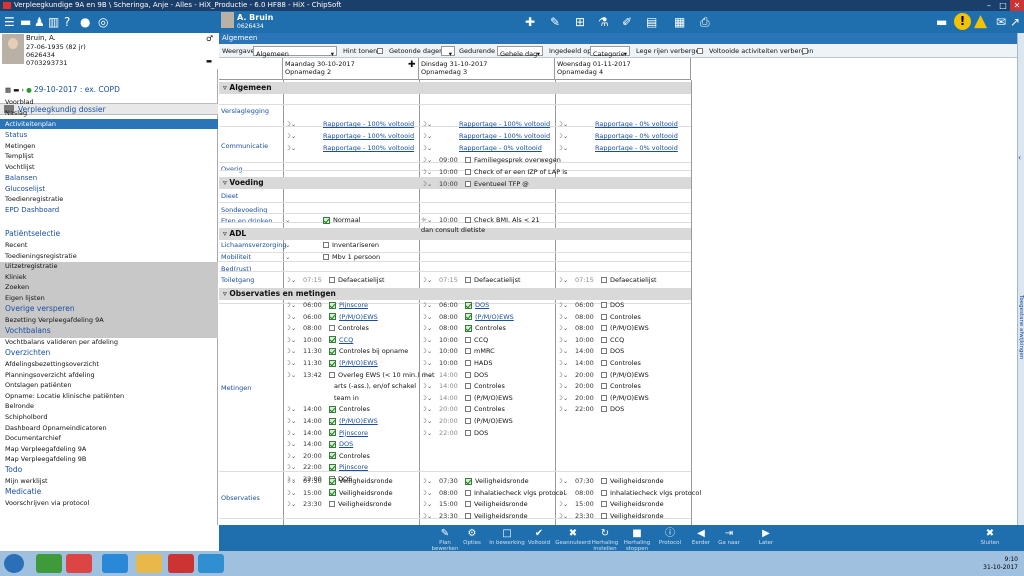 Image resolution: width=1024 pixels, height=576 pixels. What do you see at coordinates (109, 210) in the screenshot?
I see `nav-item-epd-dashboard: EPD Dashboard` at bounding box center [109, 210].